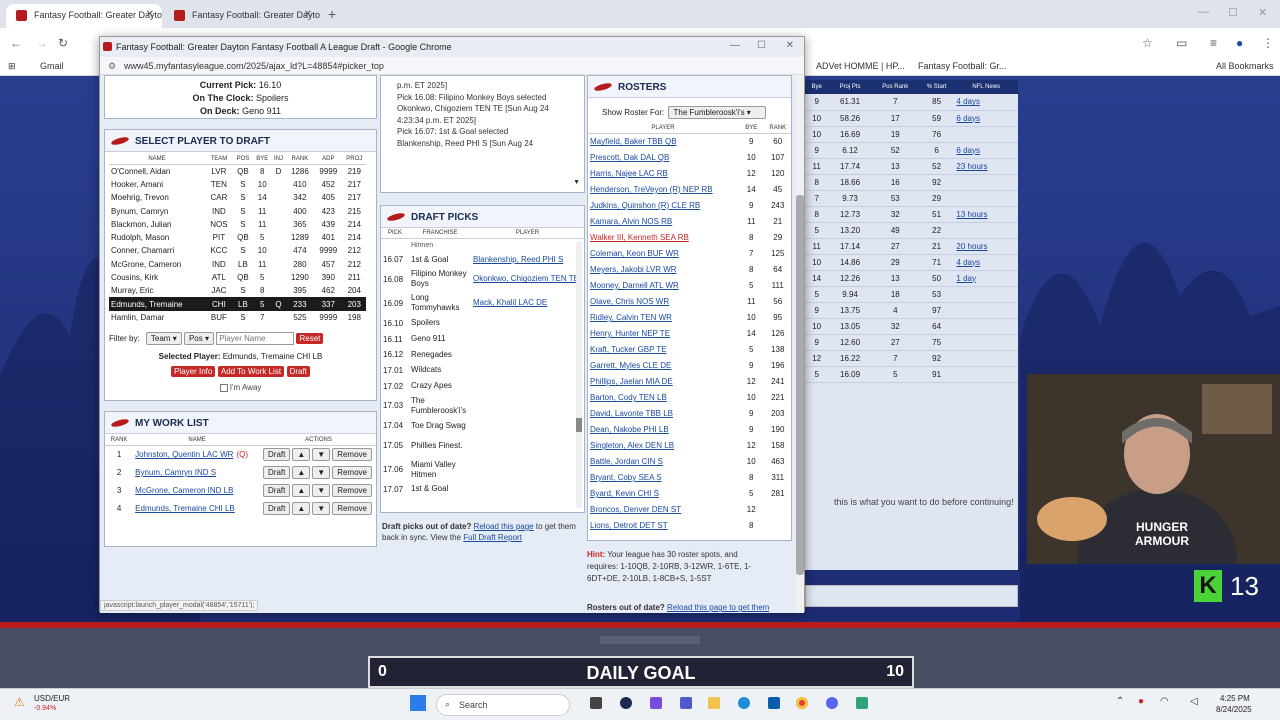  What do you see at coordinates (686, 703) in the screenshot?
I see `teams-icon` at bounding box center [686, 703].